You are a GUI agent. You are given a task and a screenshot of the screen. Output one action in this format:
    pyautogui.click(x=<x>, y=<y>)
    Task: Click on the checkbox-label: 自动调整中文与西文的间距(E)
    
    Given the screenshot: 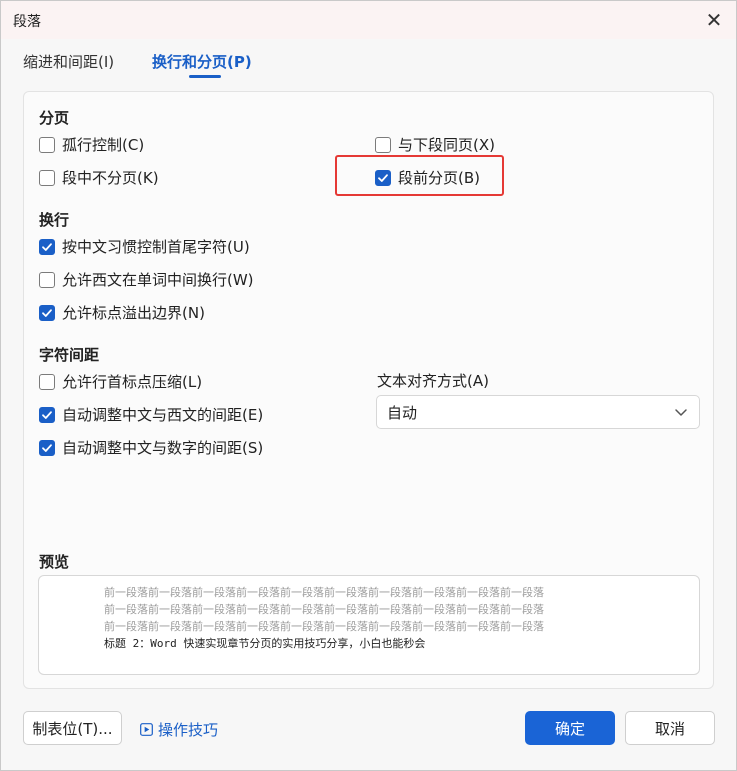 What is the action you would take?
    pyautogui.click(x=163, y=415)
    